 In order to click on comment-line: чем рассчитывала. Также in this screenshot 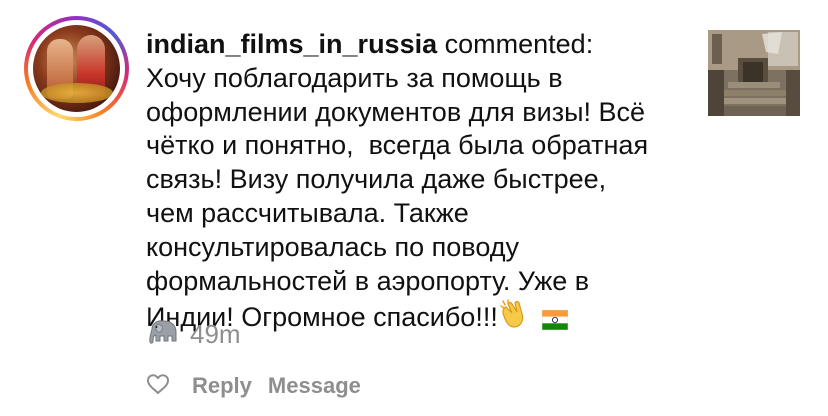, I will do `click(307, 212)`.